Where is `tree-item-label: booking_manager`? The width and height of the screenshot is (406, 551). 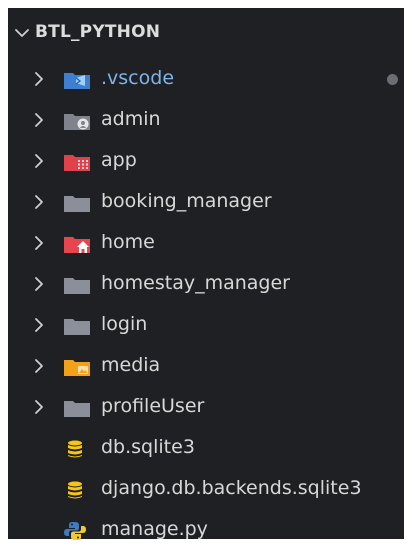
tree-item-label: booking_manager is located at coordinates (186, 201).